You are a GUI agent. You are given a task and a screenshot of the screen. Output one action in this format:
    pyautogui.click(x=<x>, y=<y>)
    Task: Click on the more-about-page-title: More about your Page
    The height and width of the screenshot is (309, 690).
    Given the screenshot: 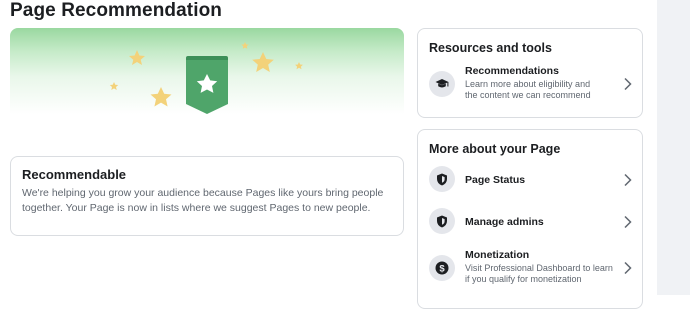 What is the action you would take?
    pyautogui.click(x=495, y=149)
    